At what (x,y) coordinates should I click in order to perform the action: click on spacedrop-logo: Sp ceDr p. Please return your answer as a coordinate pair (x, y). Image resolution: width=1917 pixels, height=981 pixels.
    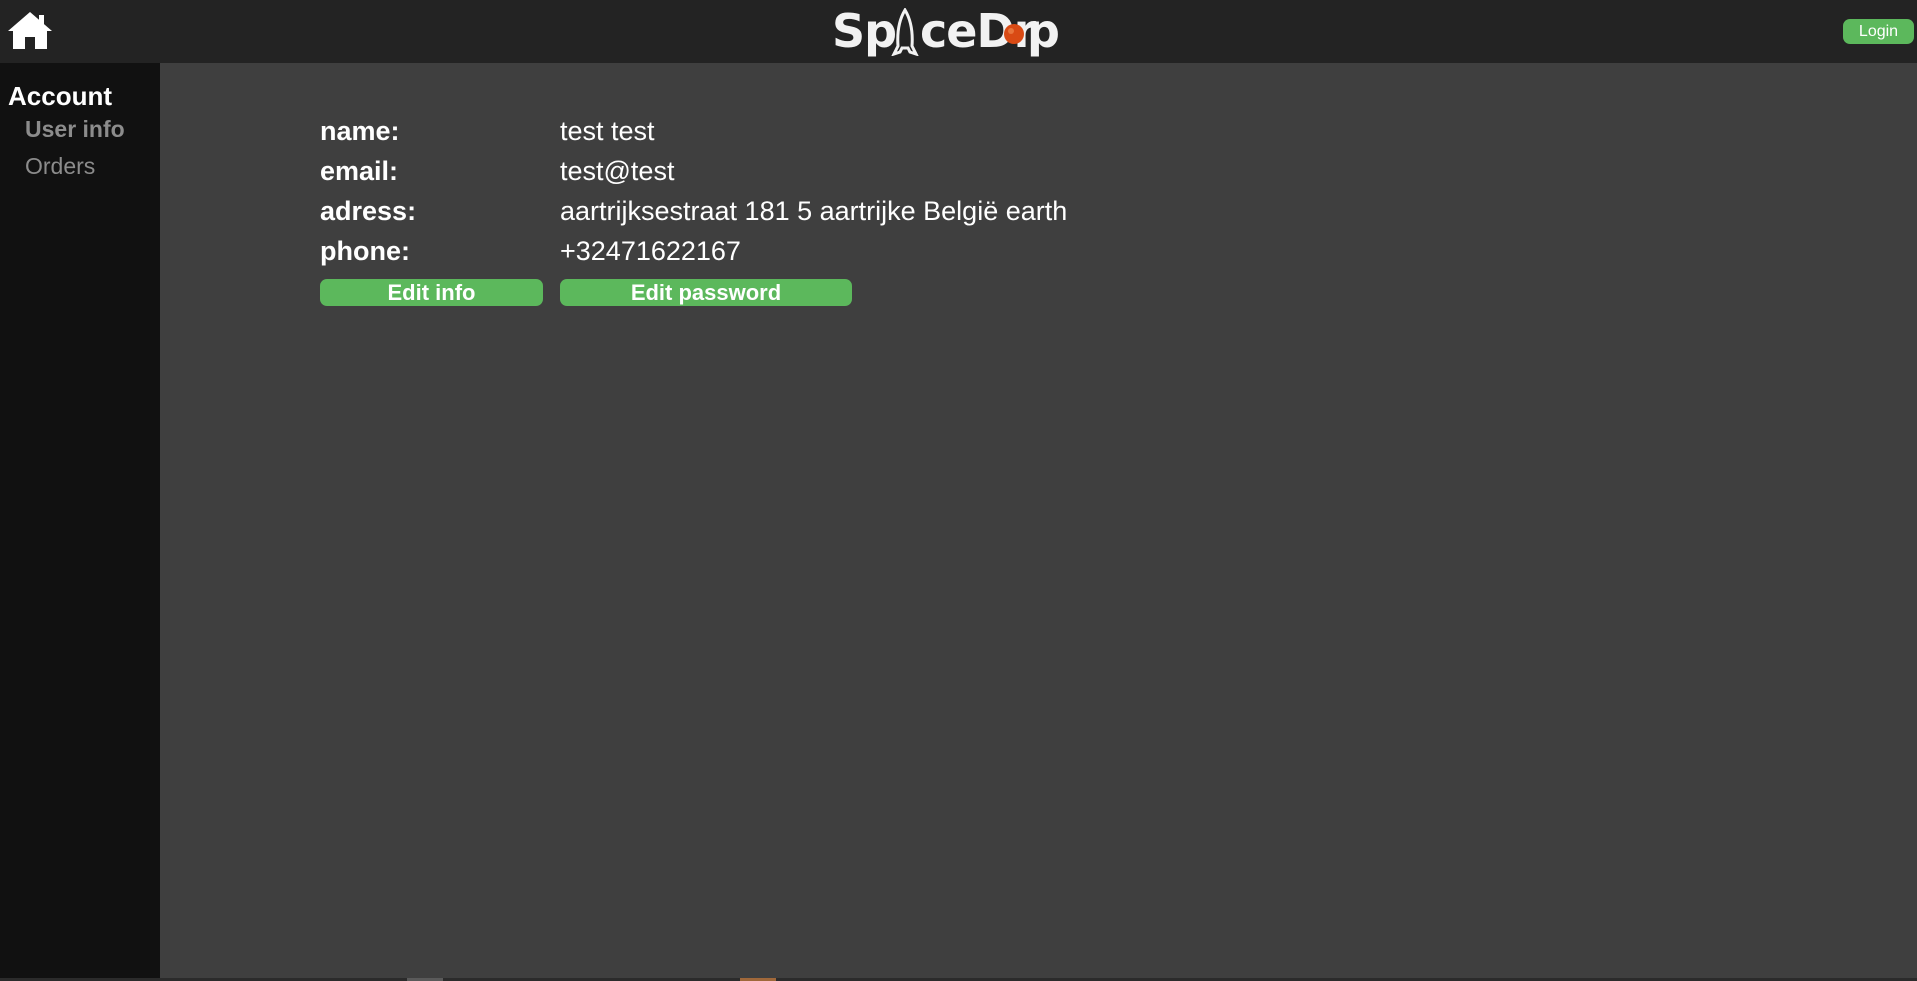
    Looking at the image, I should click on (947, 31).